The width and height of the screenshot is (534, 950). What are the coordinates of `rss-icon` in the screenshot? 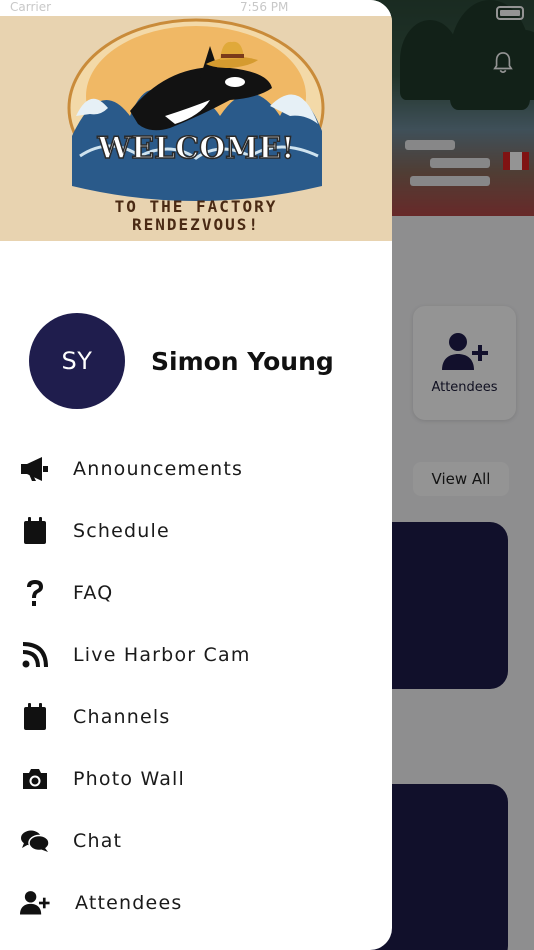 It's located at (35, 655).